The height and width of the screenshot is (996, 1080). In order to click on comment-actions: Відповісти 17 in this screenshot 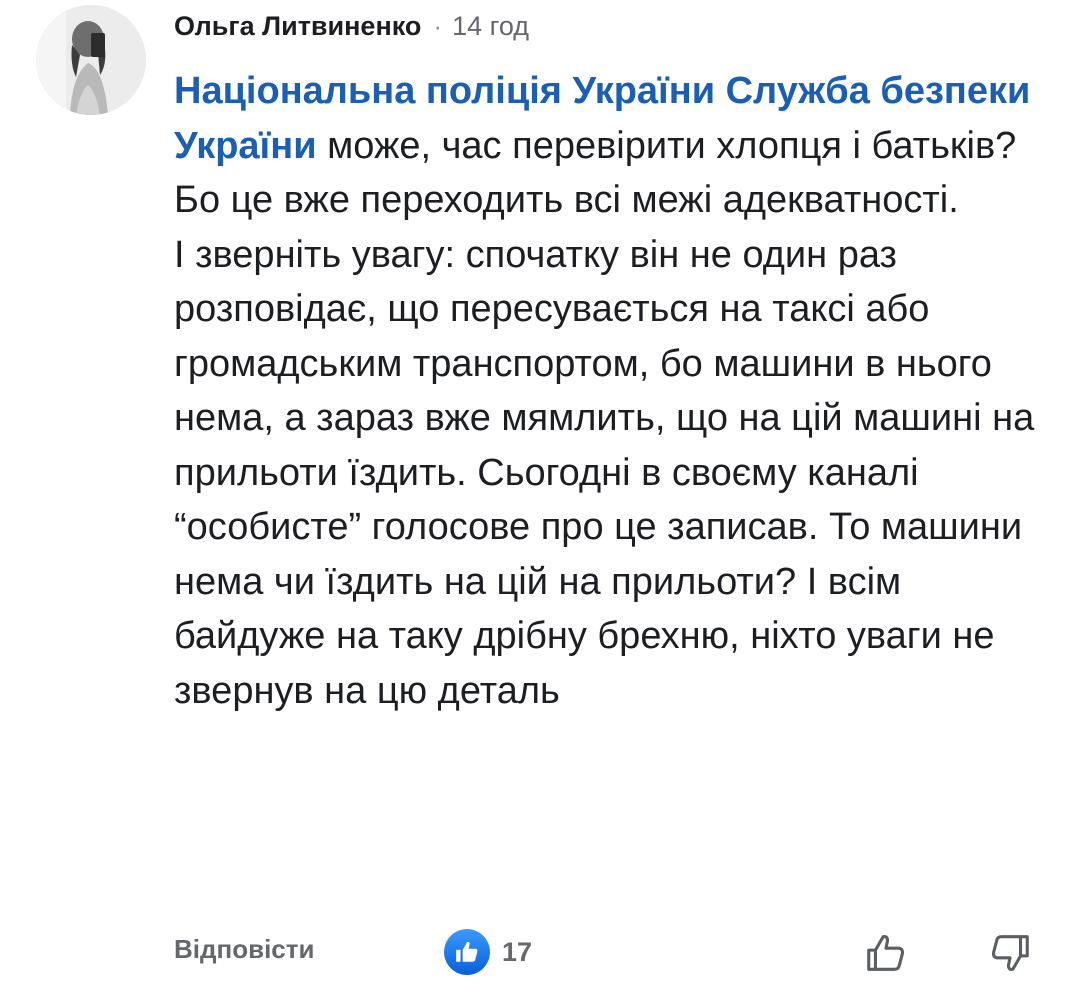, I will do `click(609, 953)`.